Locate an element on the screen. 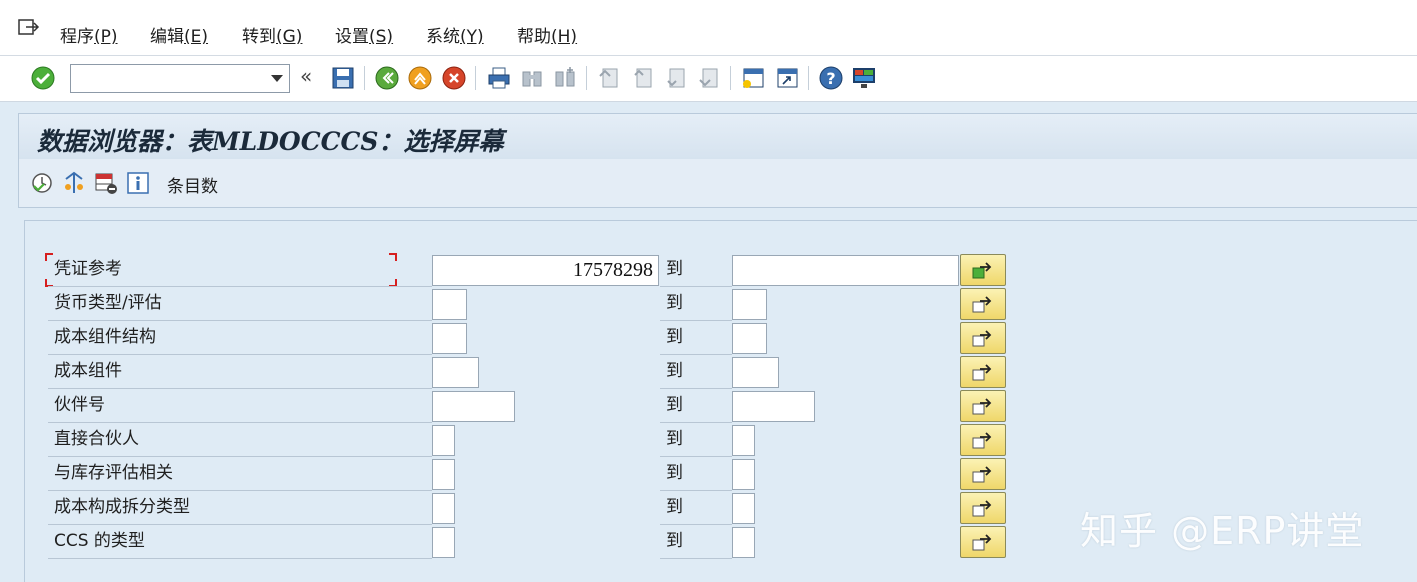 The height and width of the screenshot is (582, 1417). chevron-down-icon is located at coordinates (277, 78).